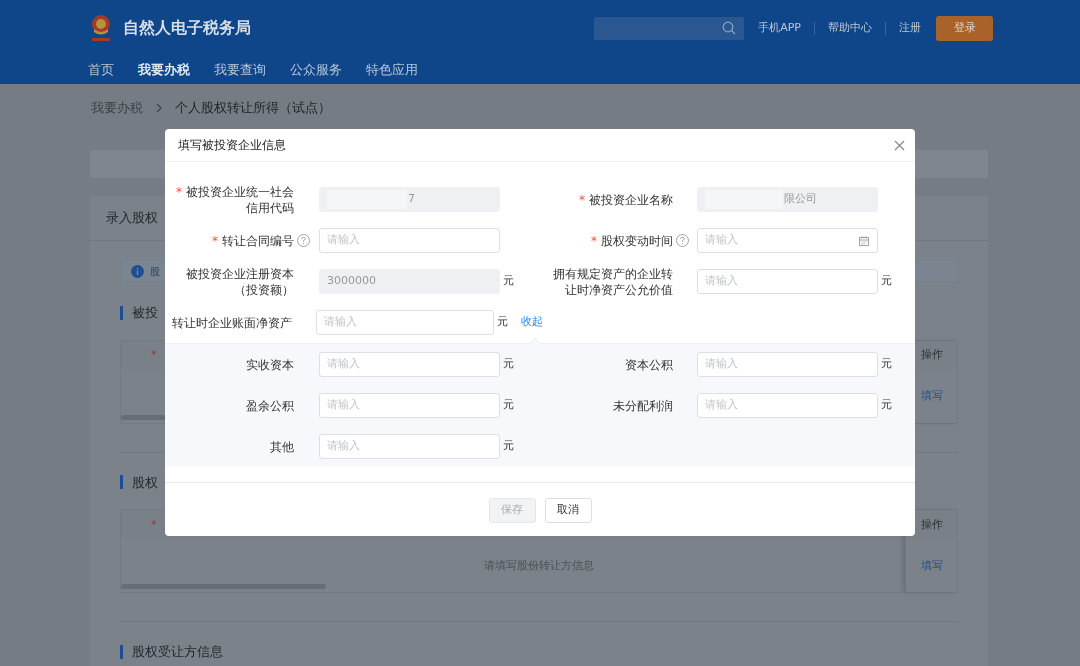 The height and width of the screenshot is (666, 1080). What do you see at coordinates (145, 482) in the screenshot?
I see `section-title: 股权` at bounding box center [145, 482].